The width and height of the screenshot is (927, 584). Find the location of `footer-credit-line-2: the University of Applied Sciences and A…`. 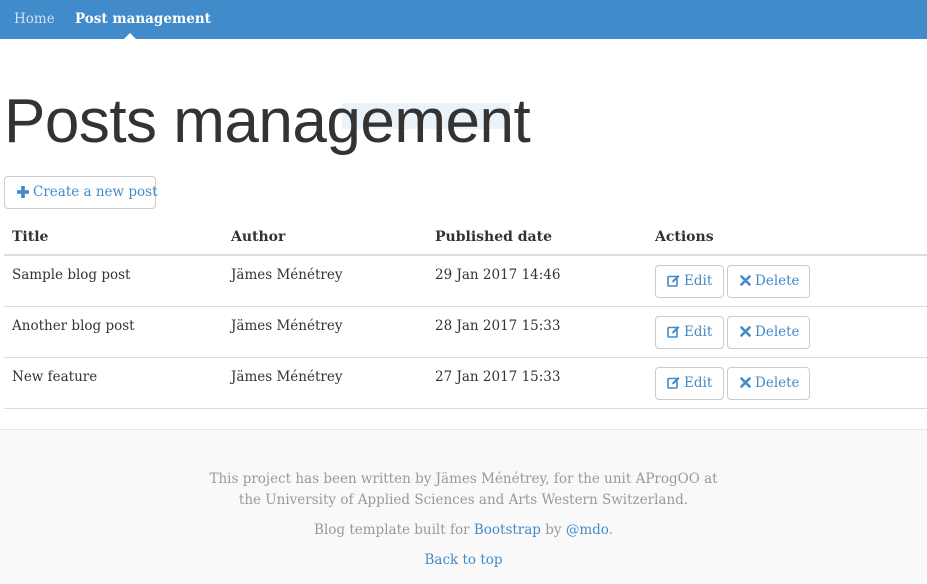

footer-credit-line-2: the University of Applied Sciences and A… is located at coordinates (463, 500).